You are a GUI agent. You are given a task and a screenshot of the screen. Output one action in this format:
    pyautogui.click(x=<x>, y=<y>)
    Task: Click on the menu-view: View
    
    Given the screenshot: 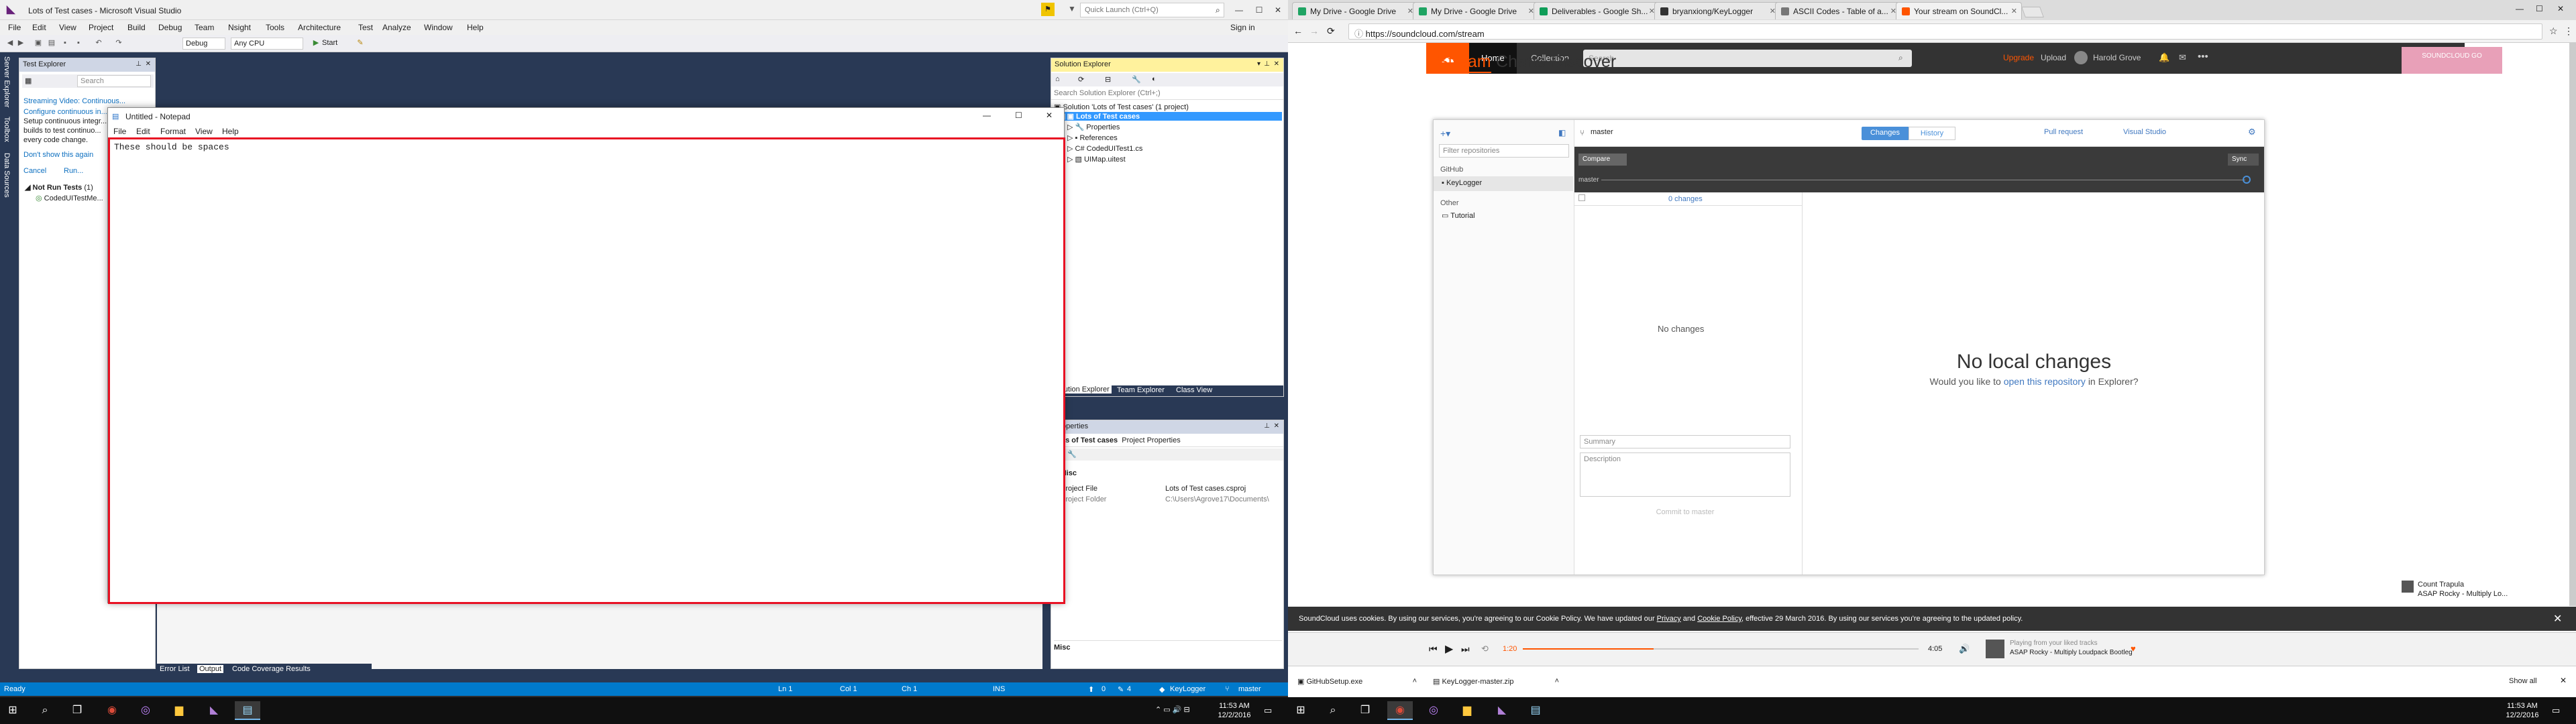 What is the action you would take?
    pyautogui.click(x=67, y=27)
    